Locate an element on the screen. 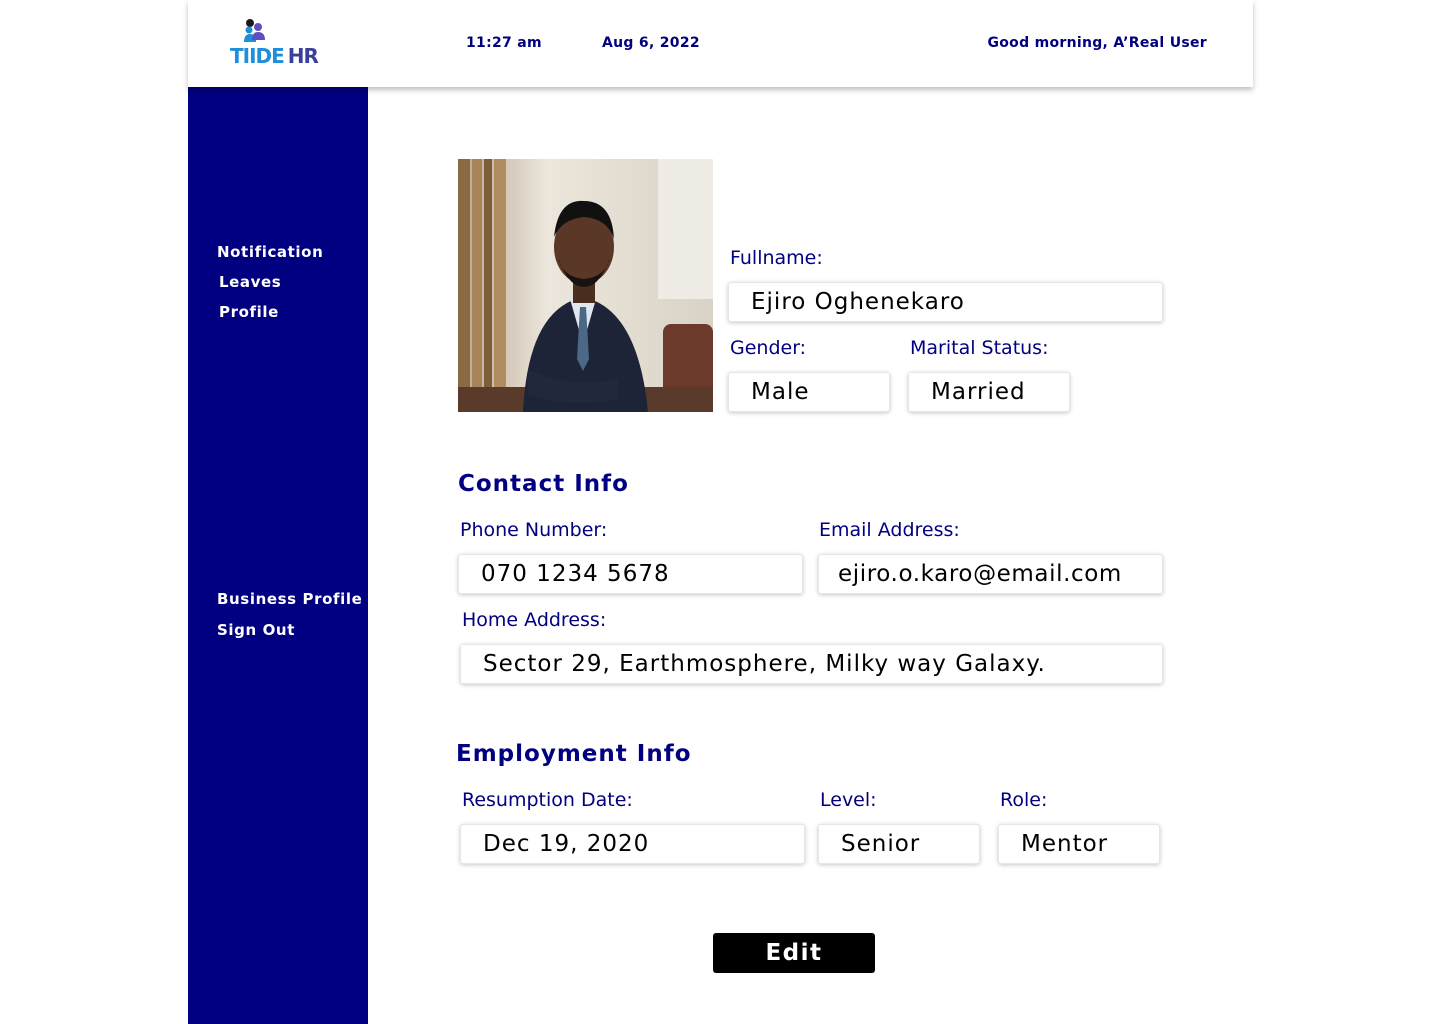  resumption-date-label: Resumption Date: is located at coordinates (547, 800).